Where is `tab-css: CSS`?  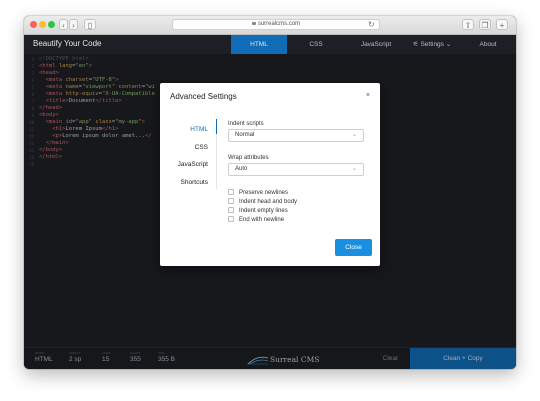
tab-css: CSS is located at coordinates (185, 147).